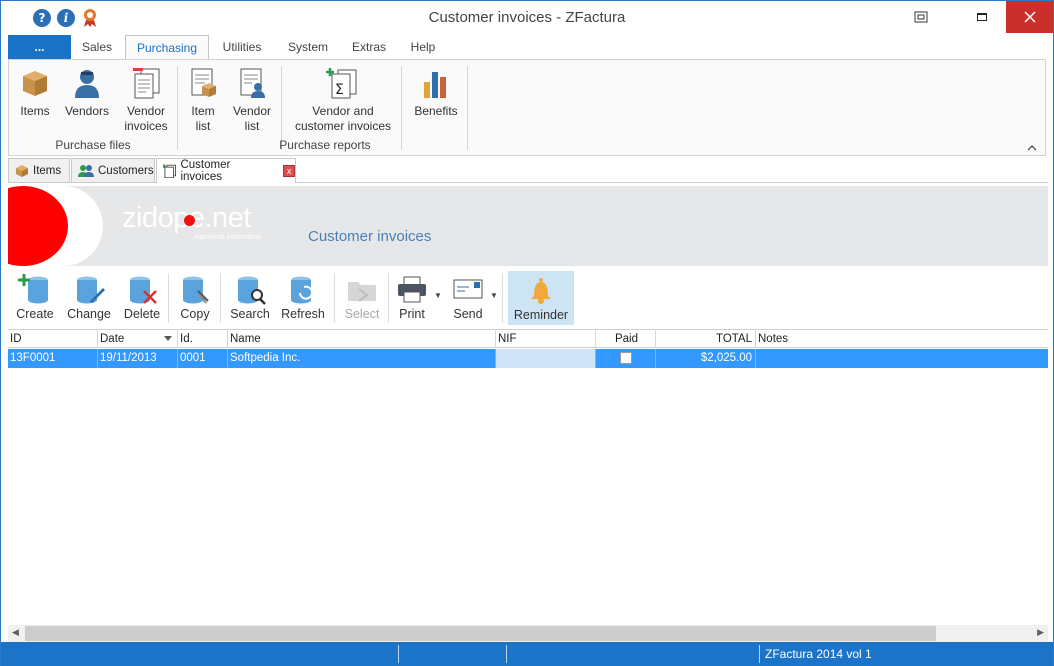 This screenshot has width=1054, height=666. I want to click on reminder-button: Reminder, so click(541, 298).